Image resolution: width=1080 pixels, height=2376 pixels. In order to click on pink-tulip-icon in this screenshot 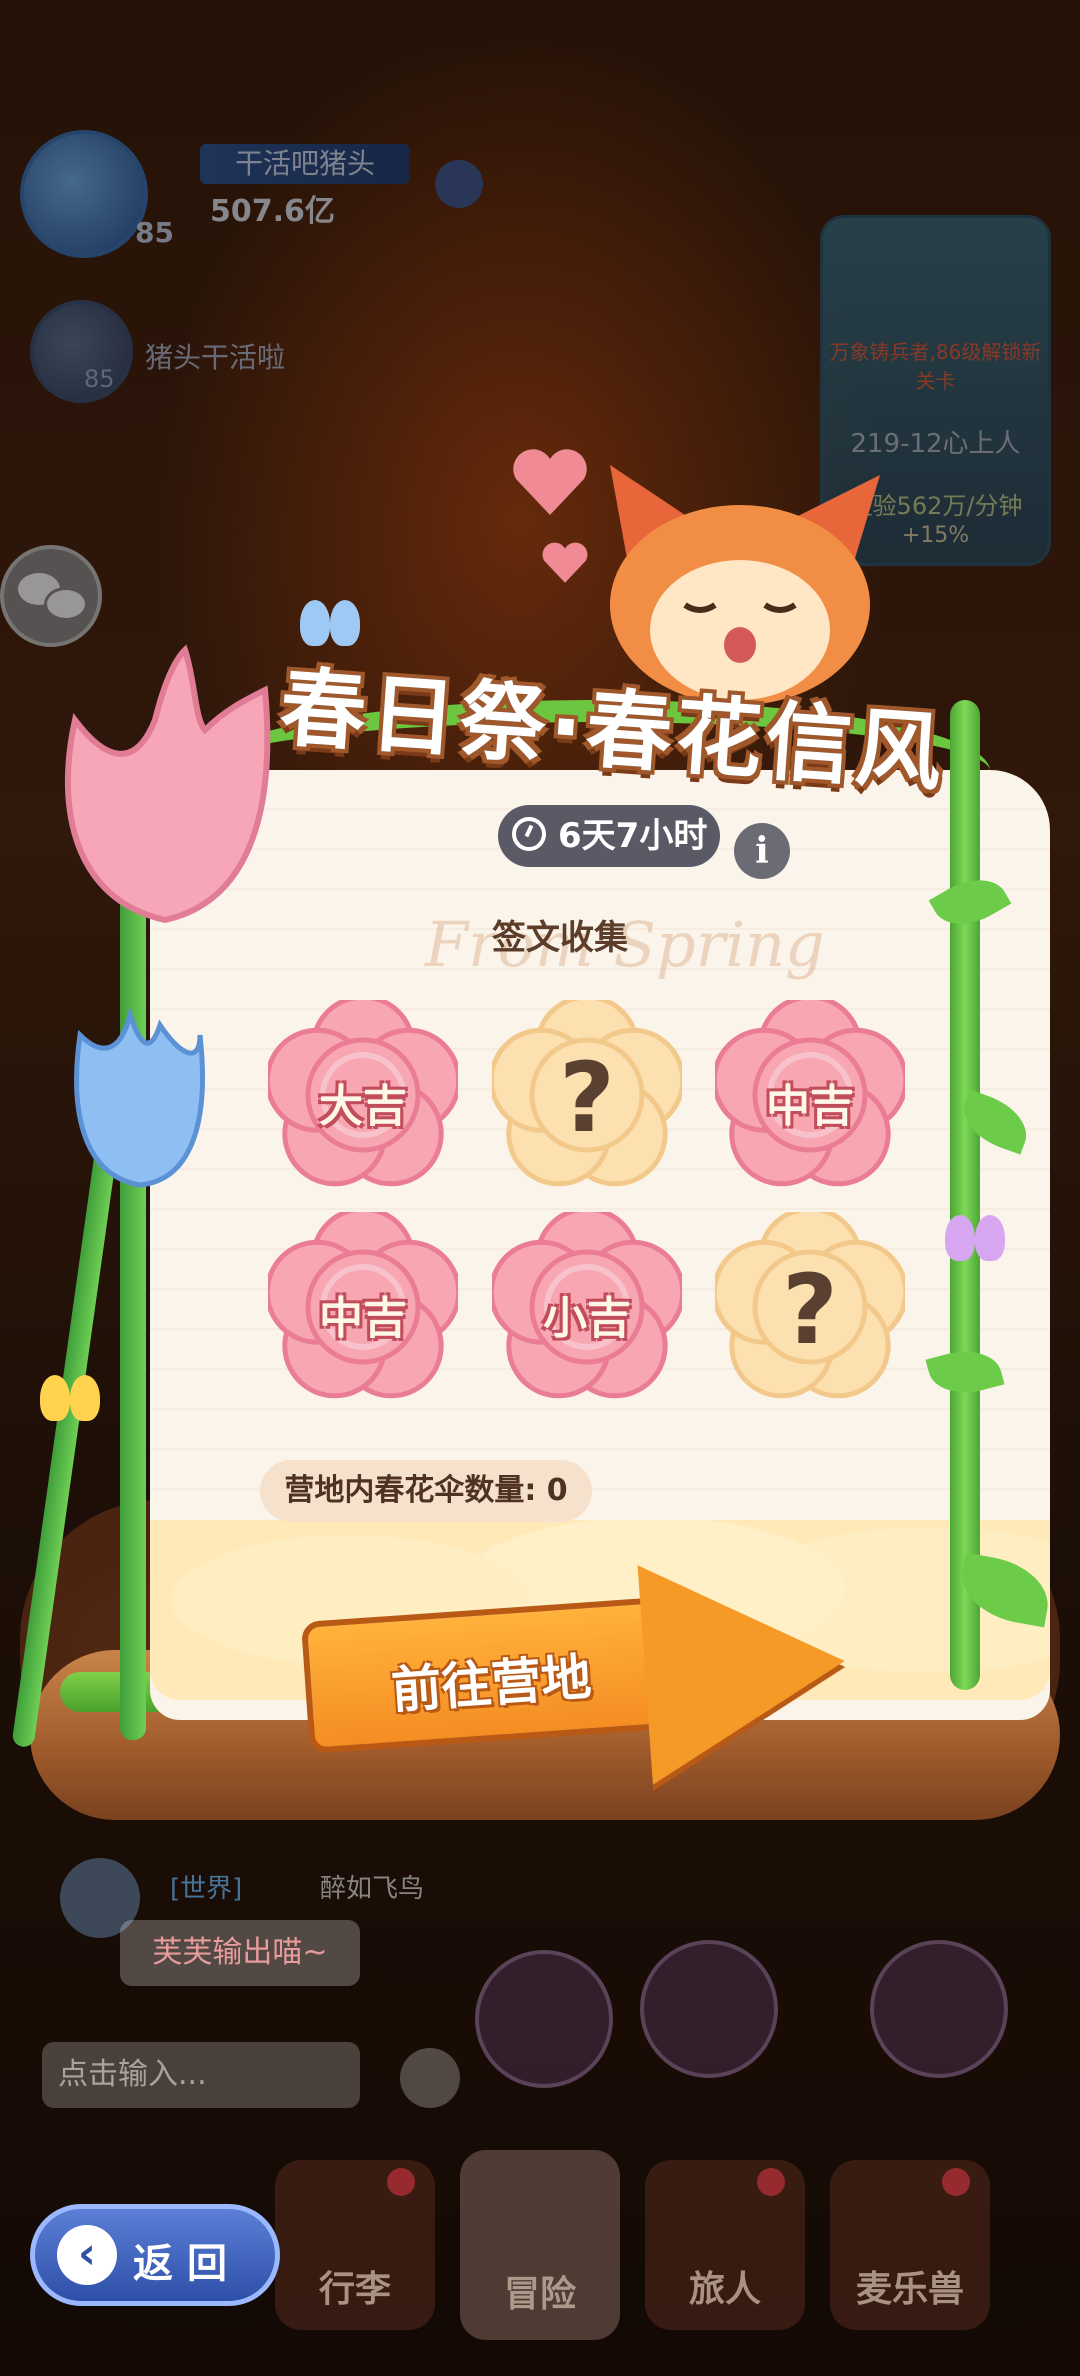, I will do `click(165, 785)`.